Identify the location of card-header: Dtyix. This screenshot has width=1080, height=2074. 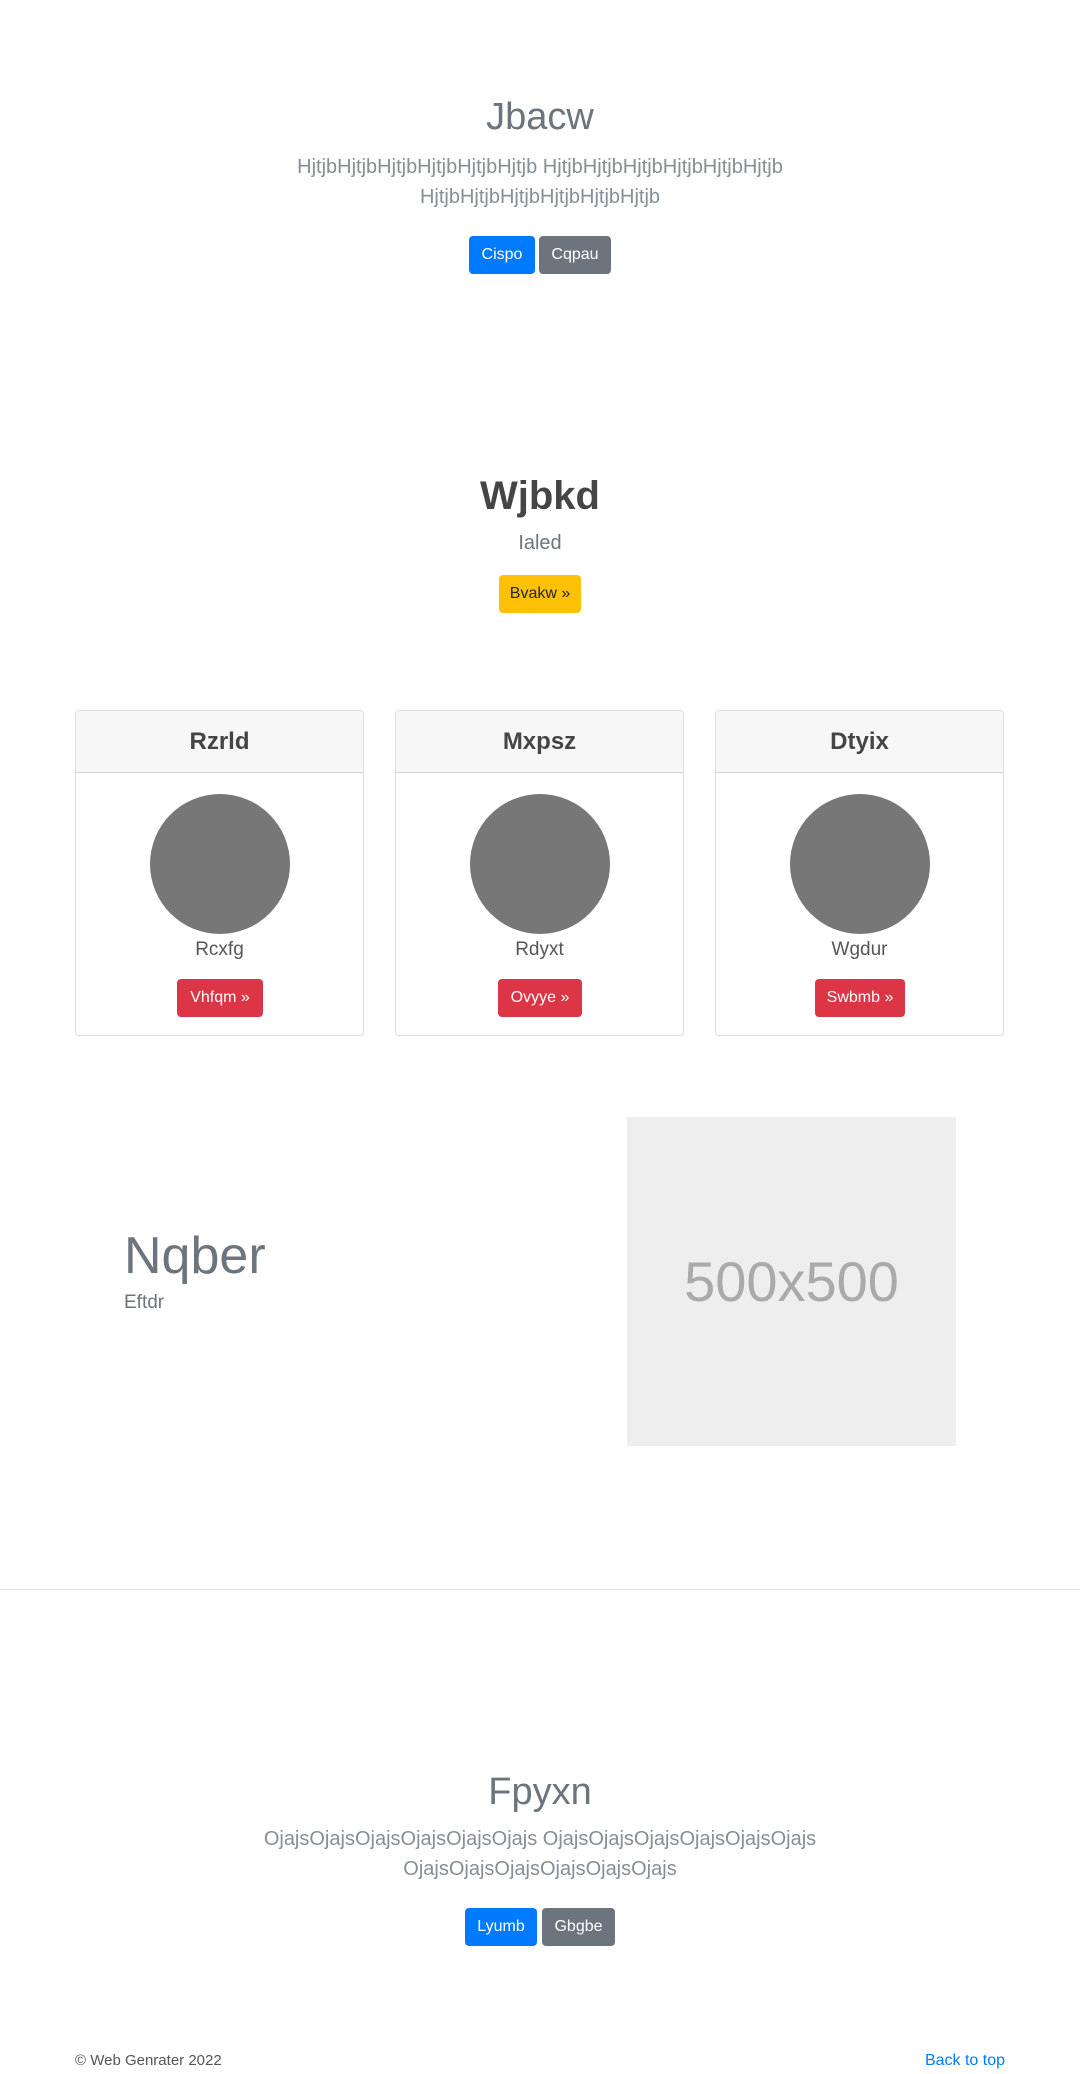
(859, 742).